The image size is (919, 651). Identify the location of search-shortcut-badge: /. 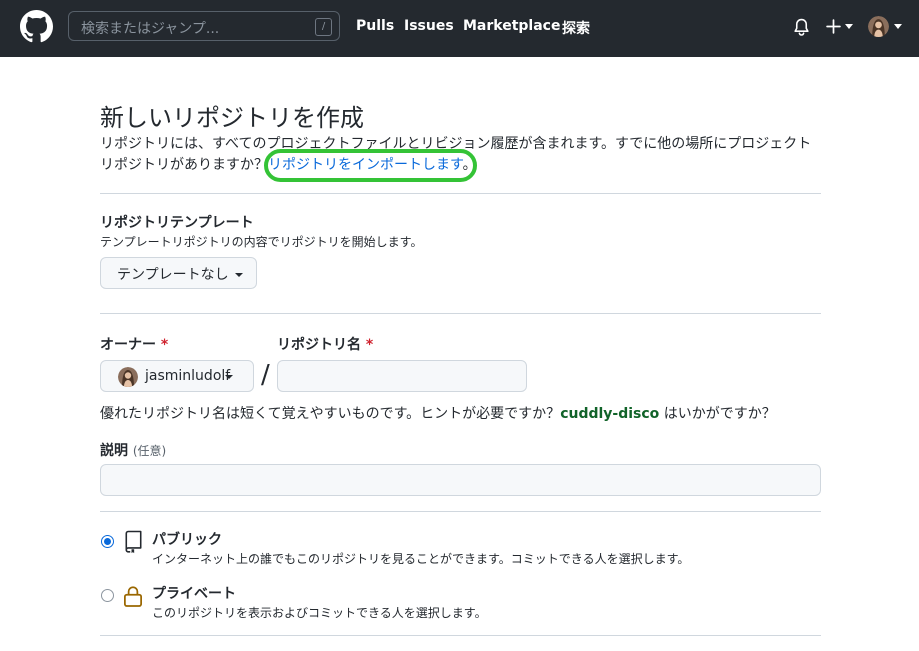
(323, 27).